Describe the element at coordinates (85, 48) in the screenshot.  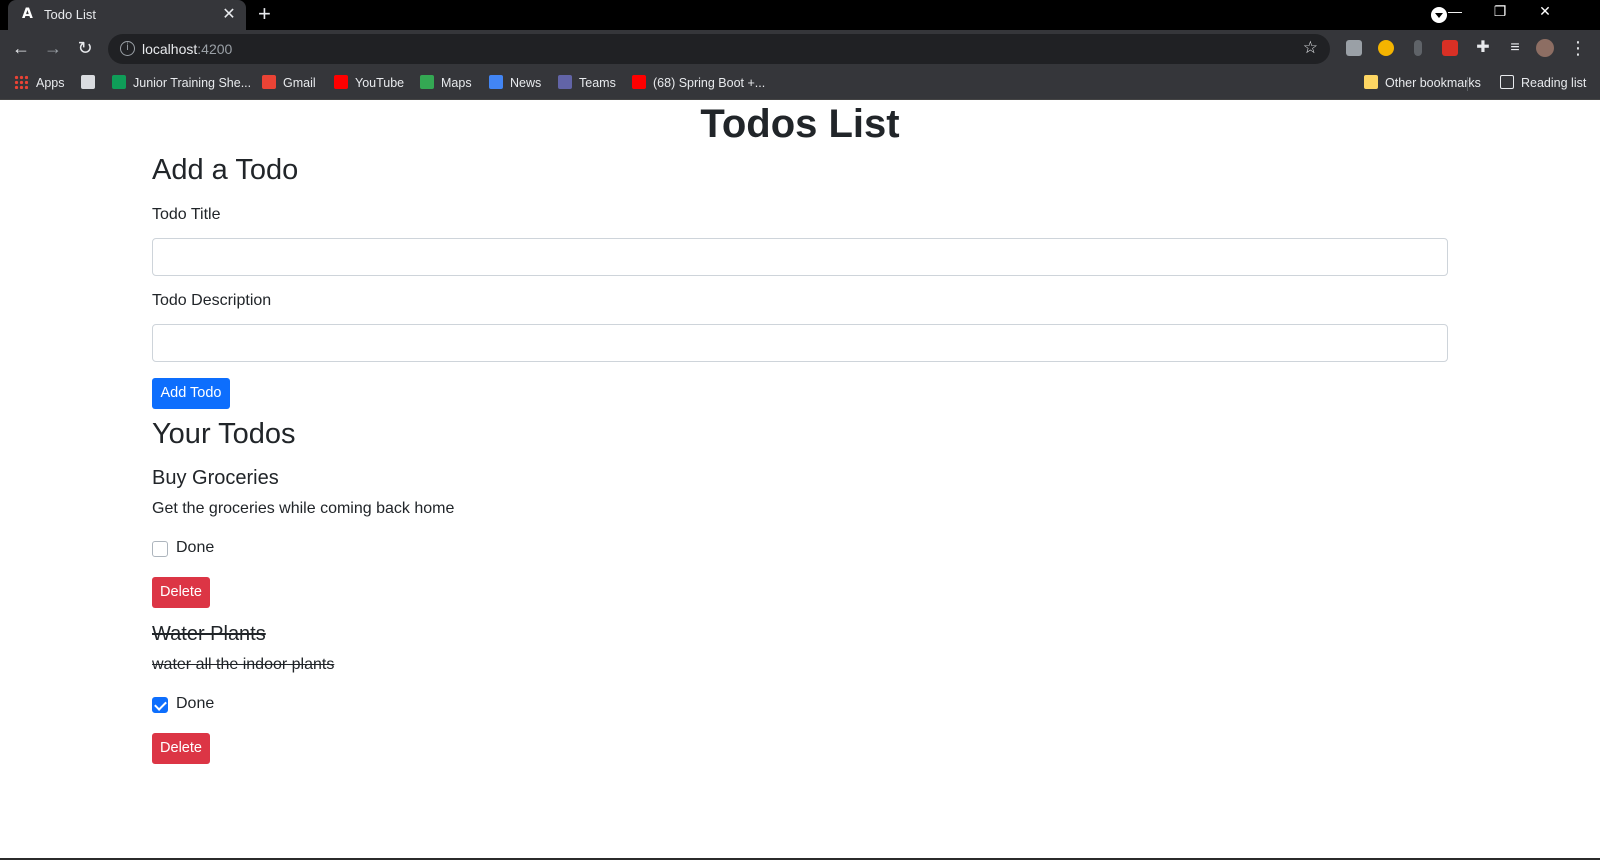
I see `reload-icon: ↻` at that location.